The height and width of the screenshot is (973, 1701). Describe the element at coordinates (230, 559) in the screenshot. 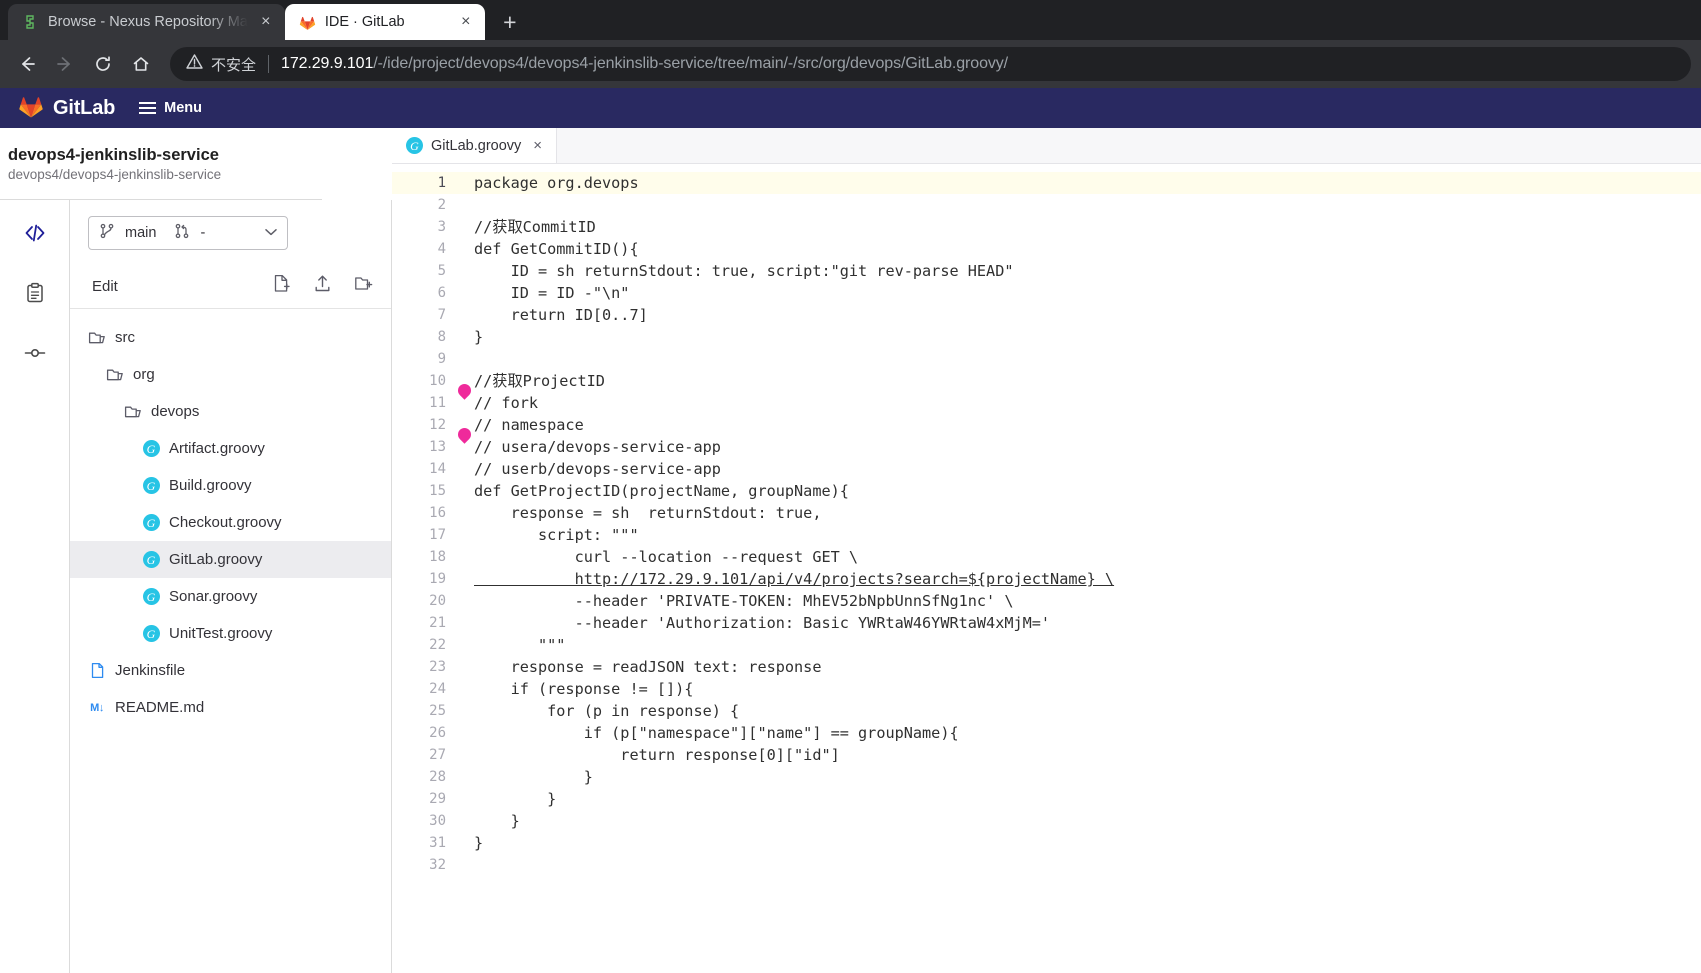

I see `tree-file-row: G GitLab.groovy` at that location.